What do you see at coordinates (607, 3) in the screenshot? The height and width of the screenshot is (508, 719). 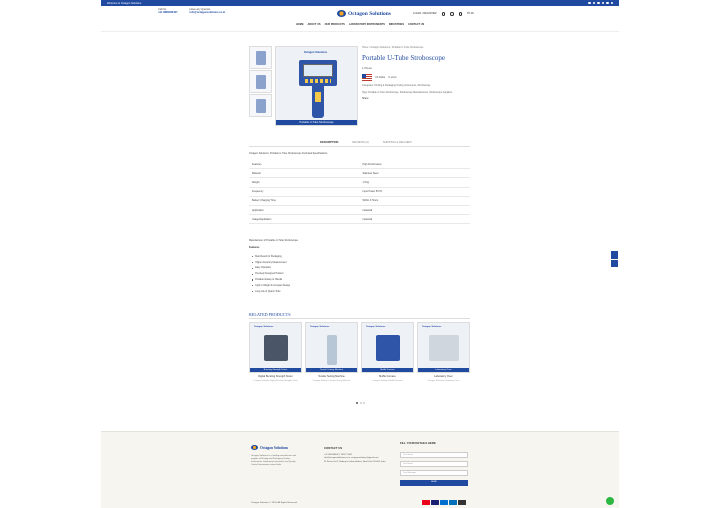 I see `youtube-icon` at bounding box center [607, 3].